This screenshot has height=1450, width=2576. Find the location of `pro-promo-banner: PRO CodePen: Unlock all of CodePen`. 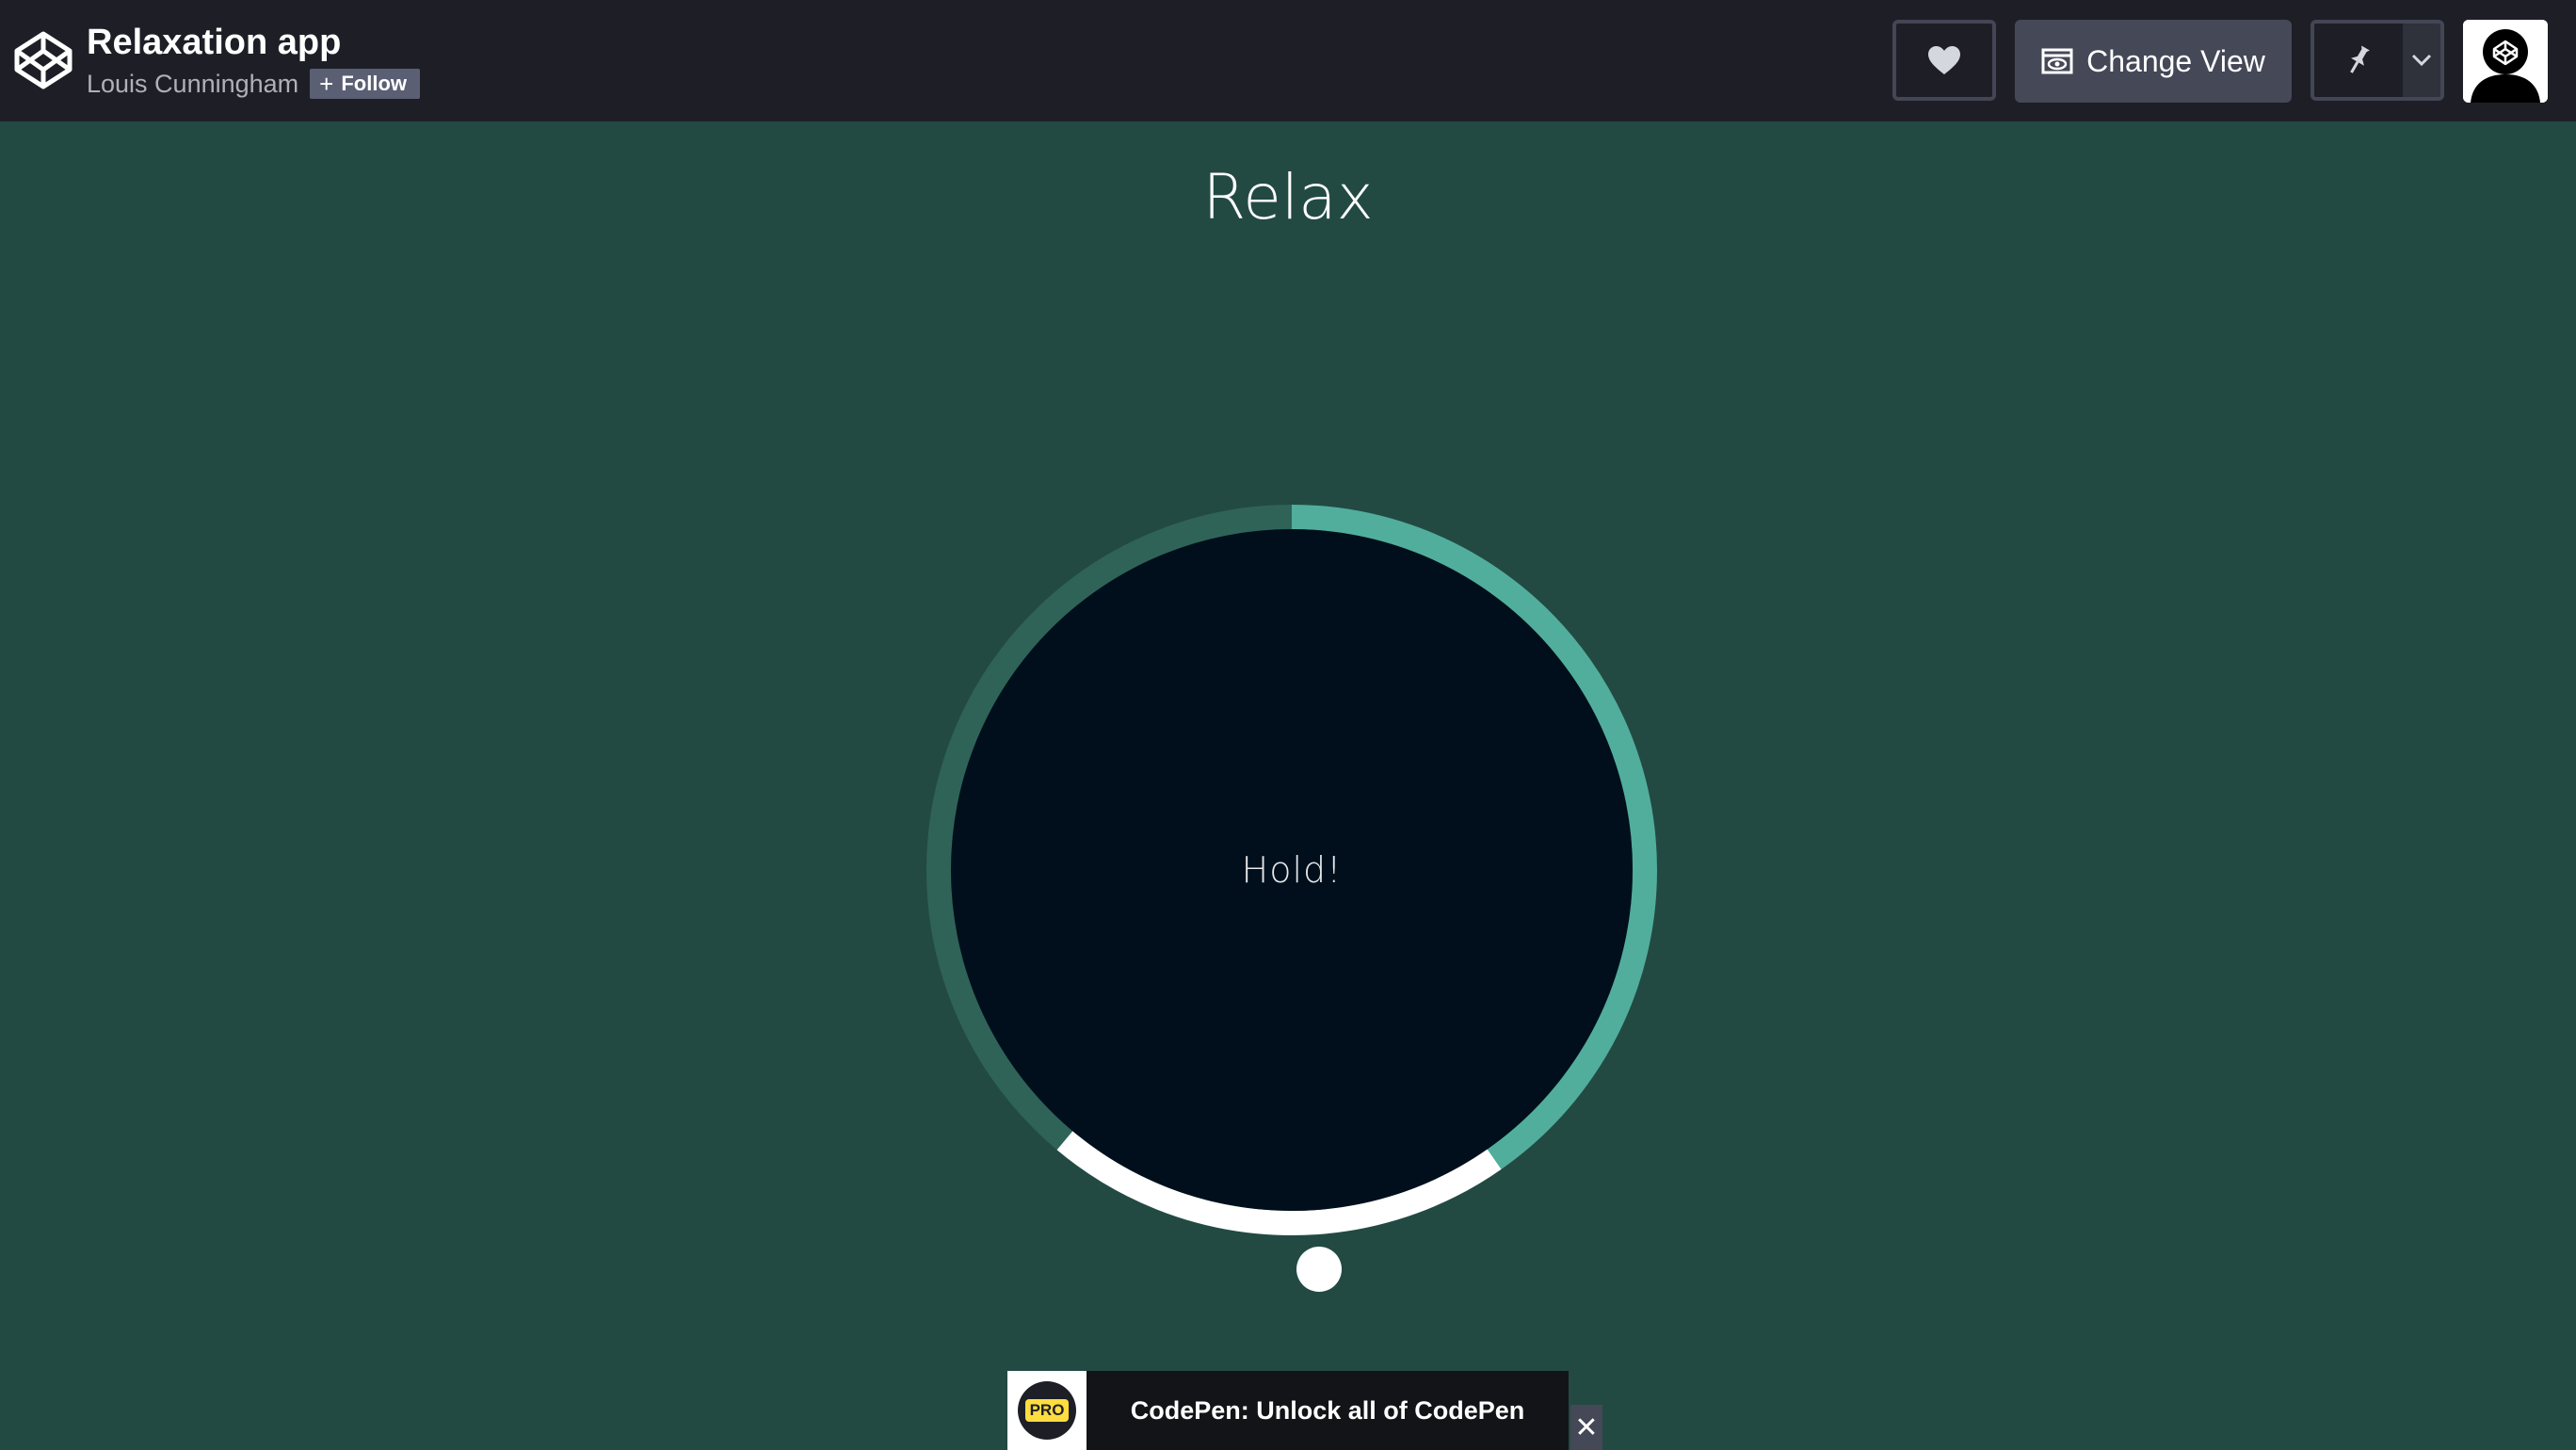

pro-promo-banner: PRO CodePen: Unlock all of CodePen is located at coordinates (1288, 1410).